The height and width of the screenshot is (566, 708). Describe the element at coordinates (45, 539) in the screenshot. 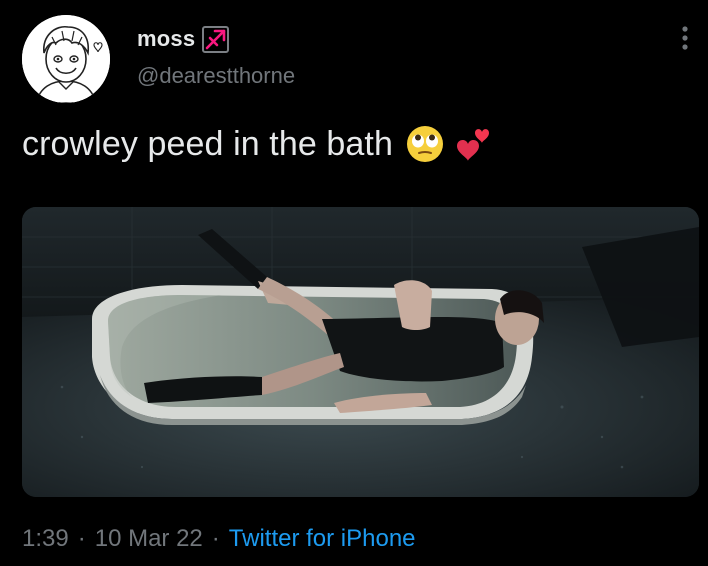

I see `tweet-time: 1:39` at that location.